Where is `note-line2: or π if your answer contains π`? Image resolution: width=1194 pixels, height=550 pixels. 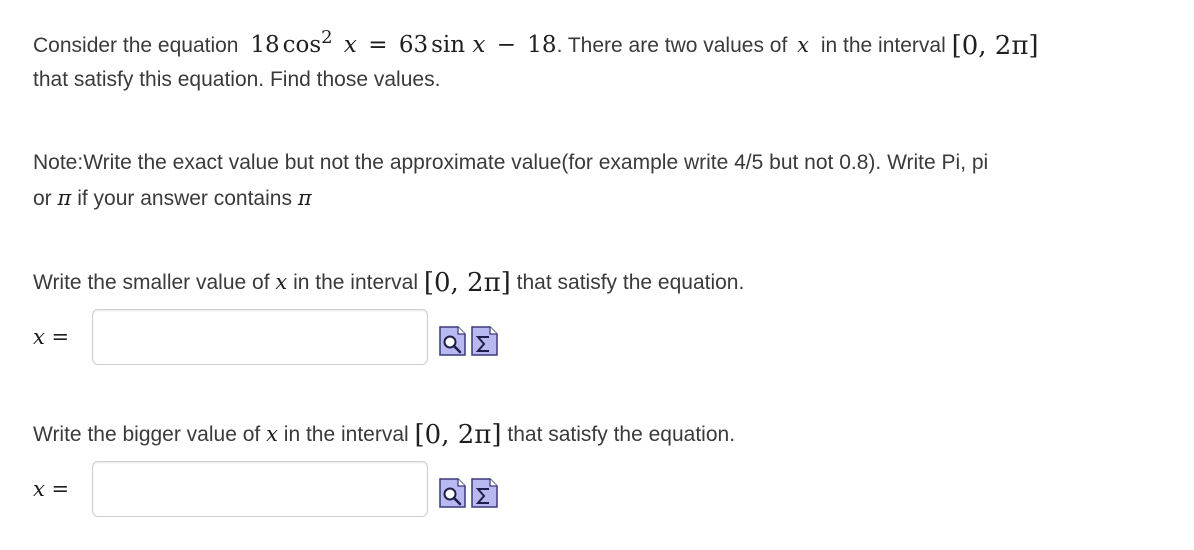
note-line2: or π if your answer contains π is located at coordinates (172, 198).